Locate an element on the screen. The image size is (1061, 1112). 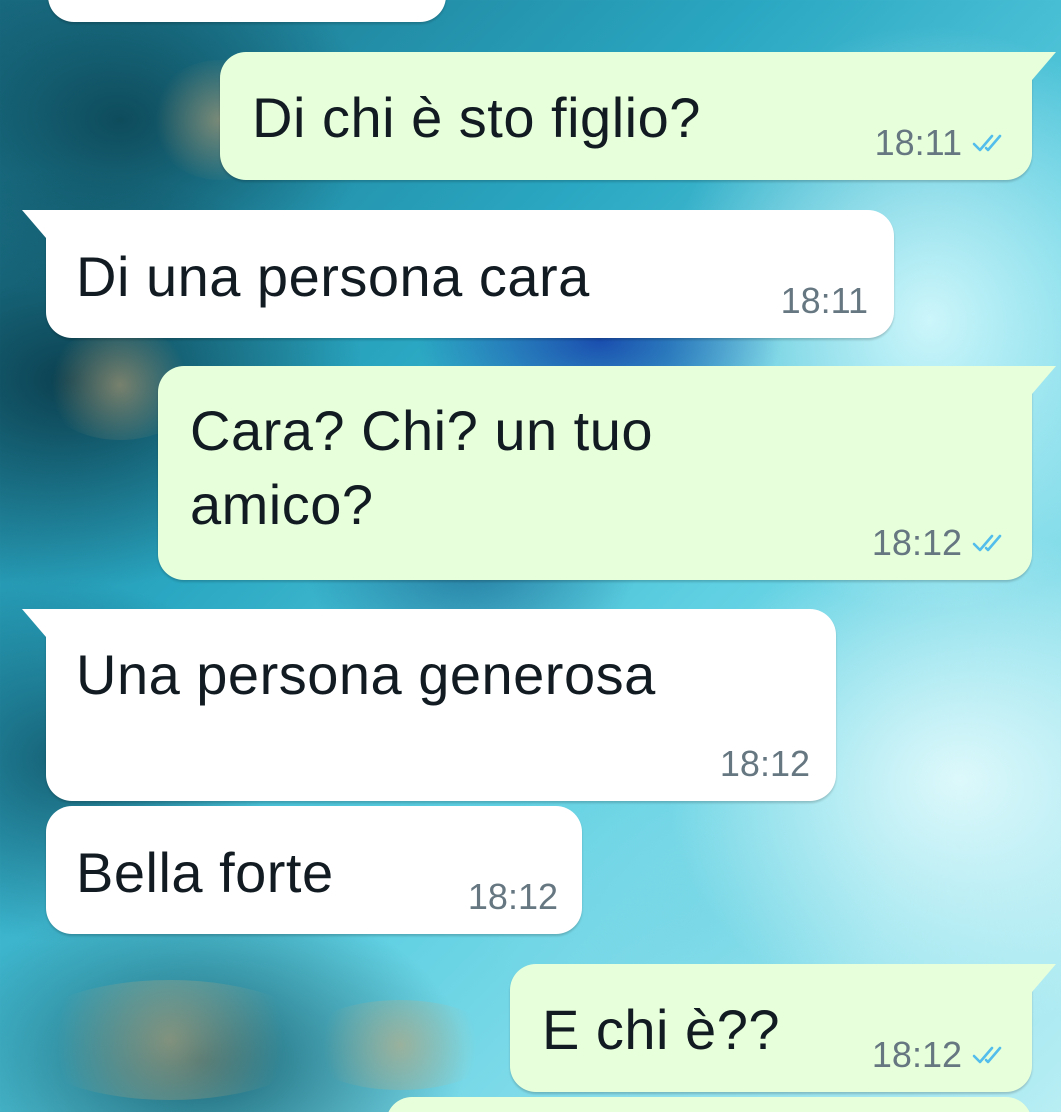
previous-message-bubble is located at coordinates (247, 11).